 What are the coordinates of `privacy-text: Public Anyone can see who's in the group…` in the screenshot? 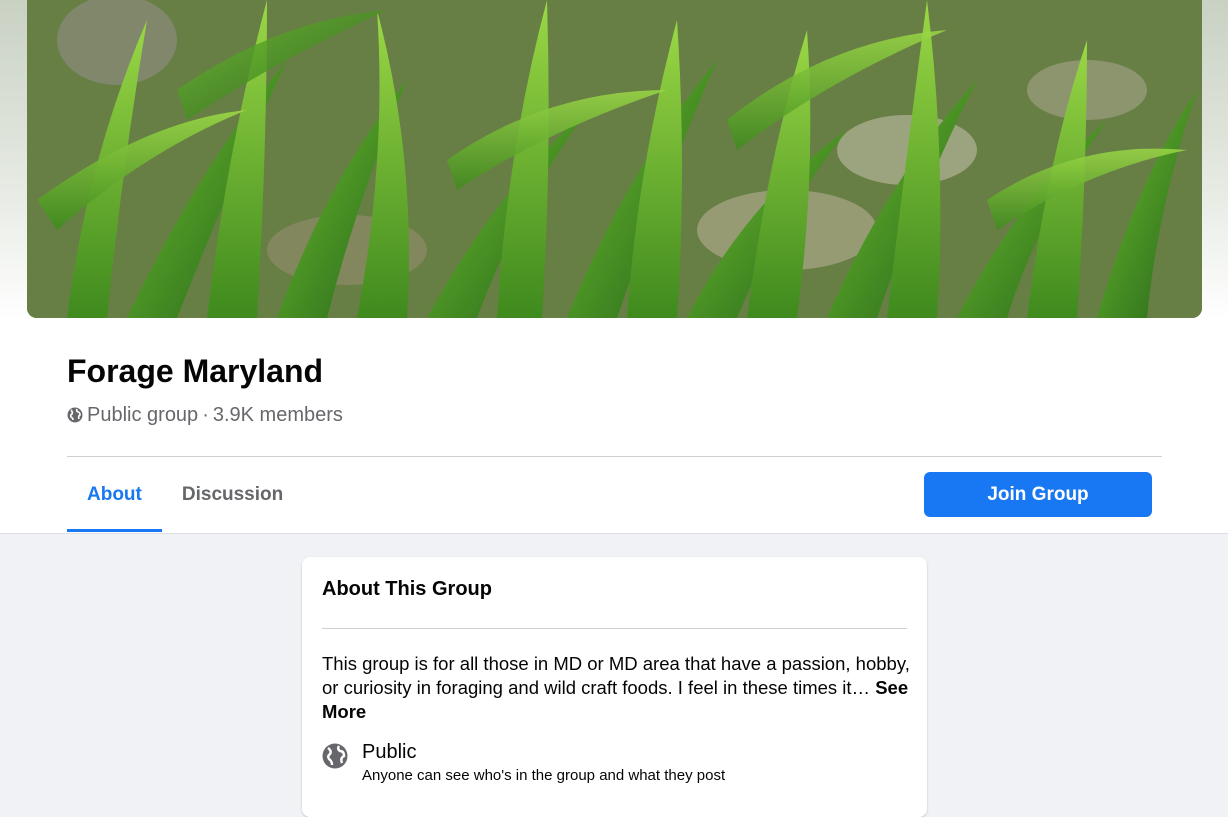 It's located at (543, 763).